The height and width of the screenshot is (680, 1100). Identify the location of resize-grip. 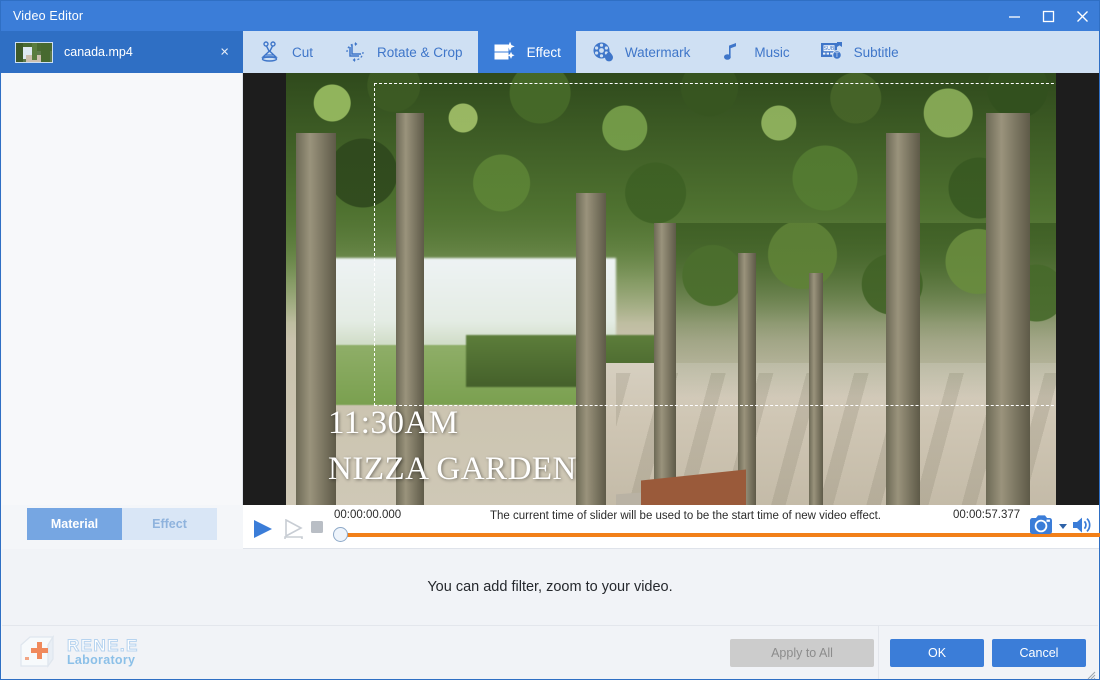
(1091, 673).